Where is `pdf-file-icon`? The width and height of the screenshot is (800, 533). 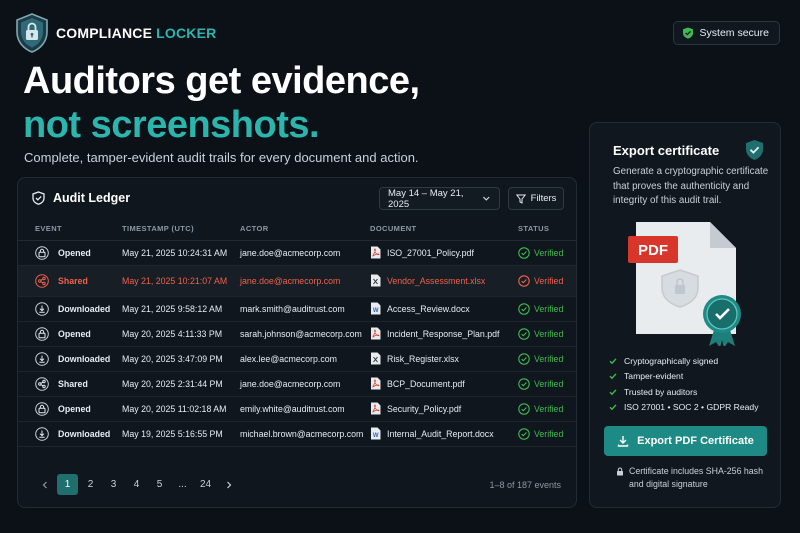 pdf-file-icon is located at coordinates (376, 383).